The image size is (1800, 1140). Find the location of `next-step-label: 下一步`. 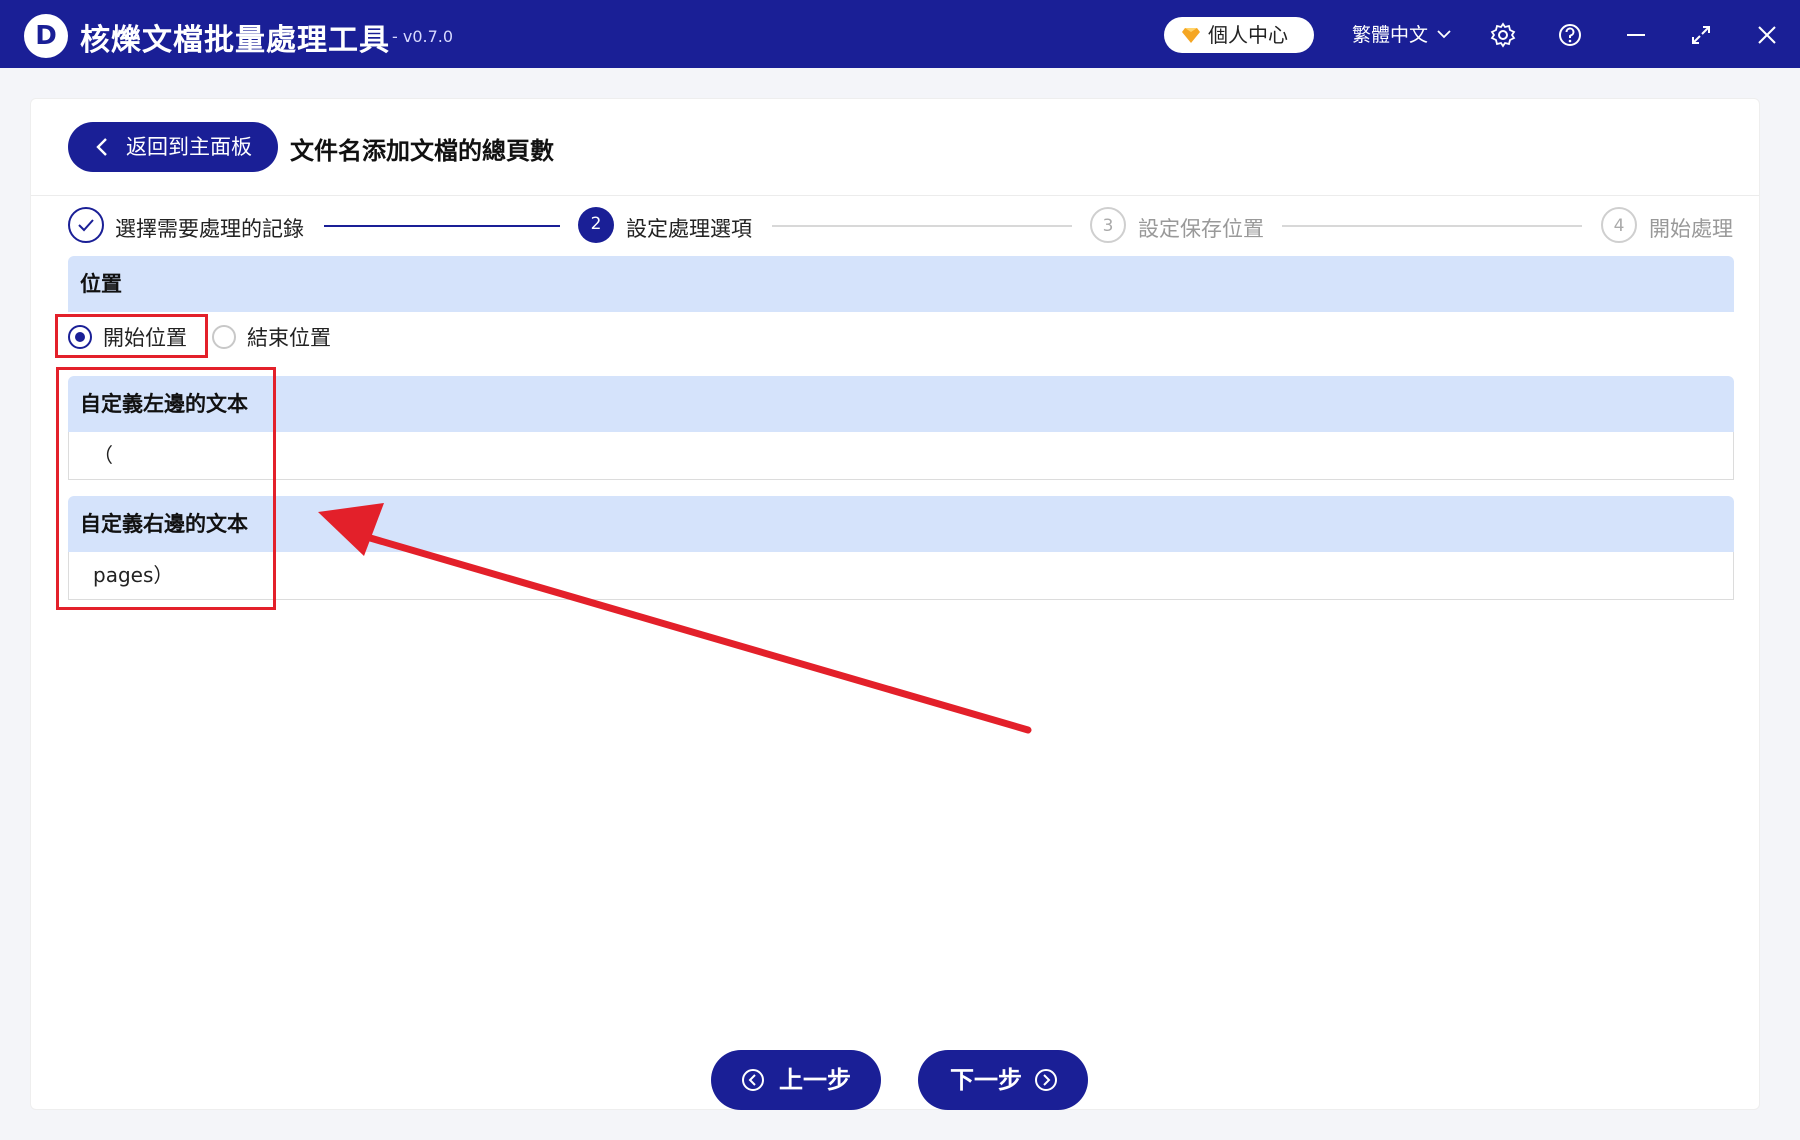

next-step-label: 下一步 is located at coordinates (986, 1080).